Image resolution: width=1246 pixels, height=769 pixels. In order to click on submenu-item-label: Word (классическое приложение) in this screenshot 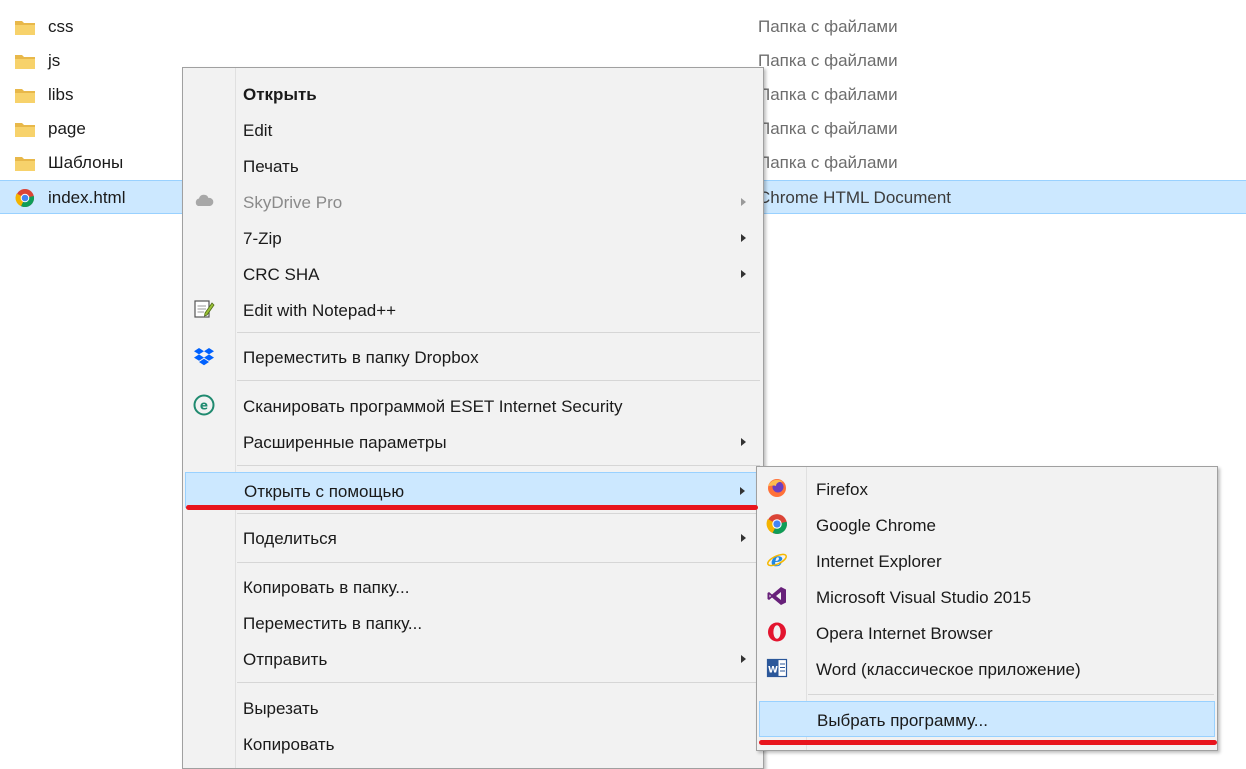, I will do `click(948, 669)`.